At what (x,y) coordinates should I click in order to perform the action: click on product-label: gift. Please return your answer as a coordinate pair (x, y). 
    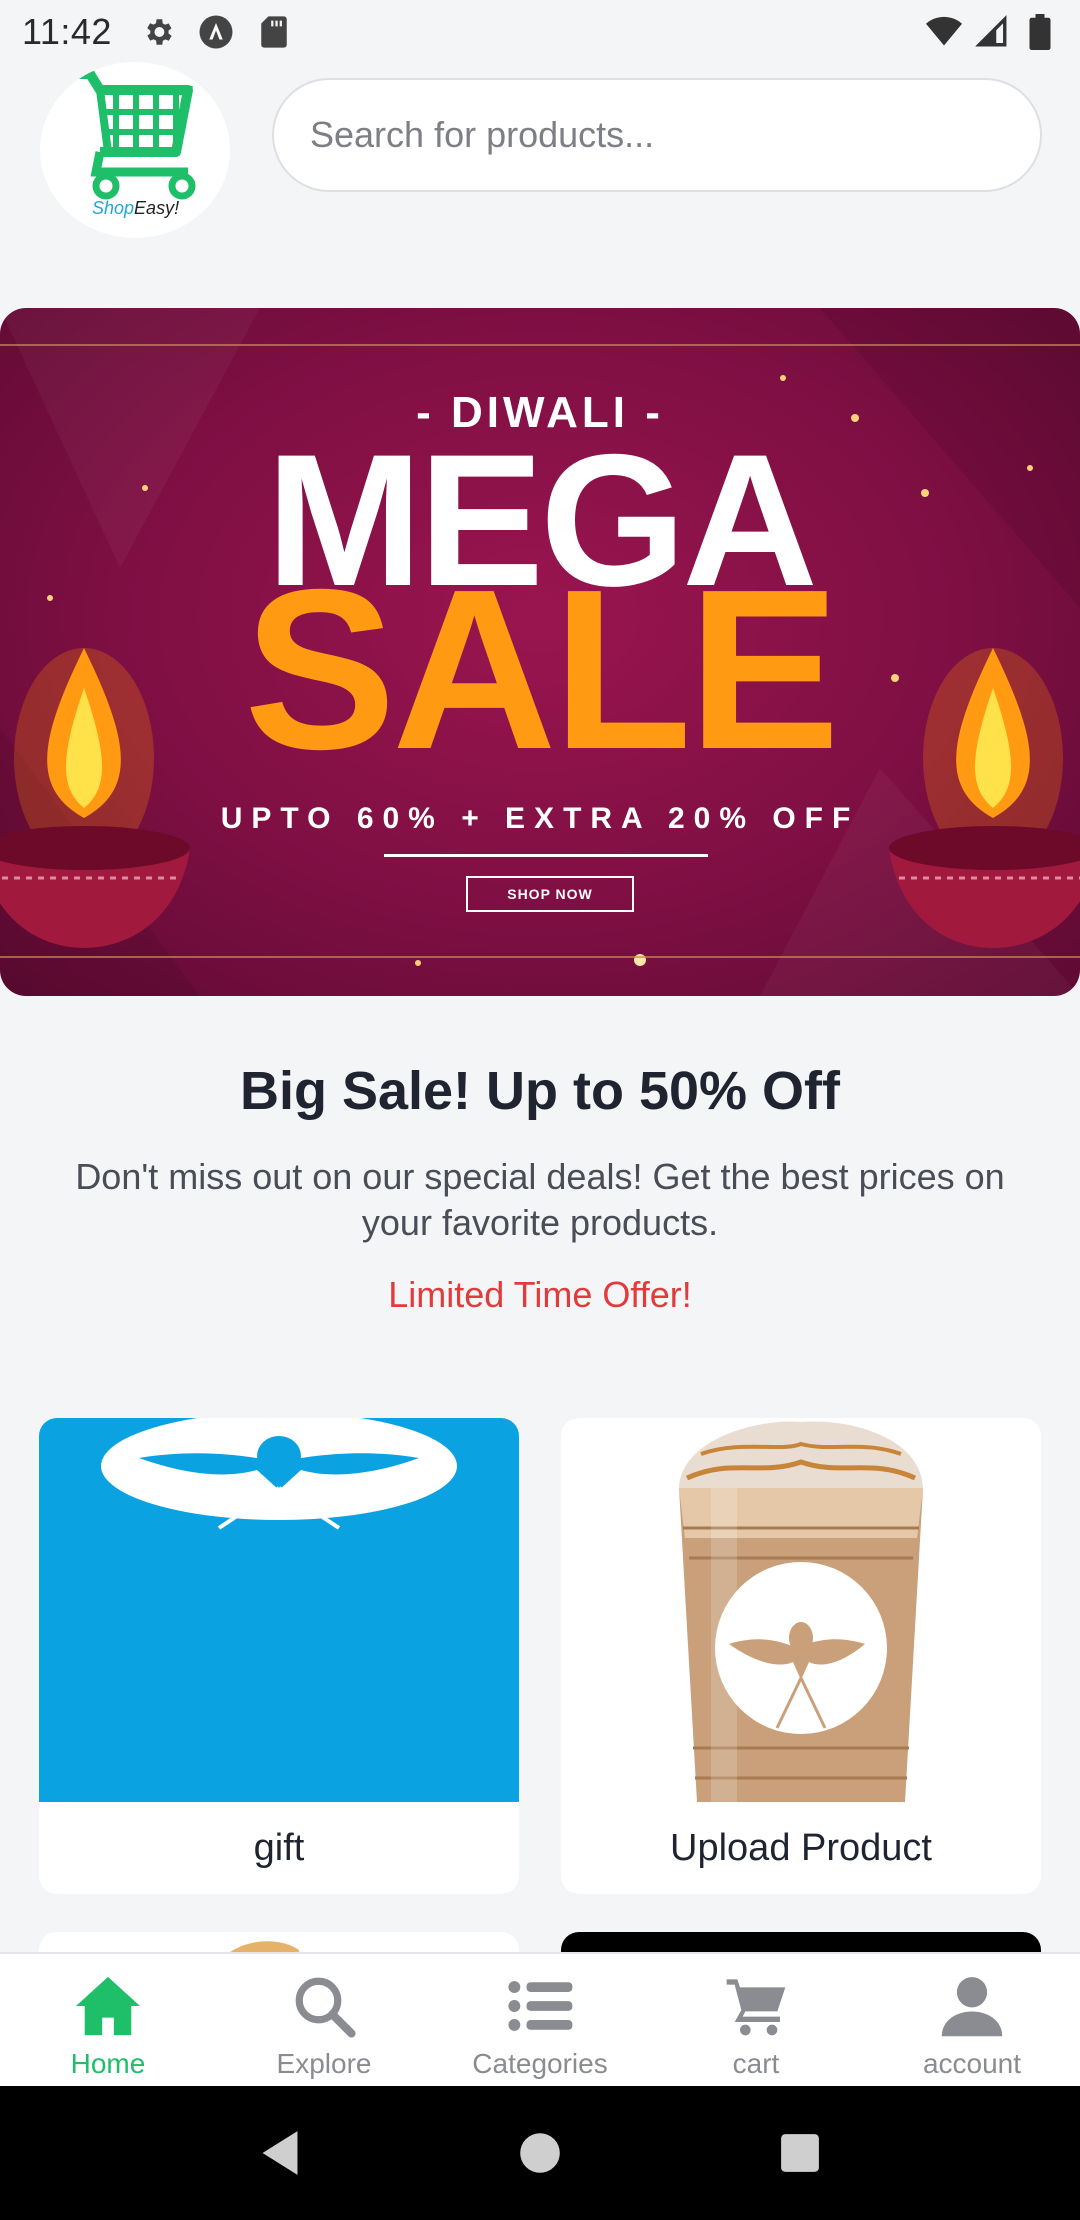
    Looking at the image, I should click on (279, 1847).